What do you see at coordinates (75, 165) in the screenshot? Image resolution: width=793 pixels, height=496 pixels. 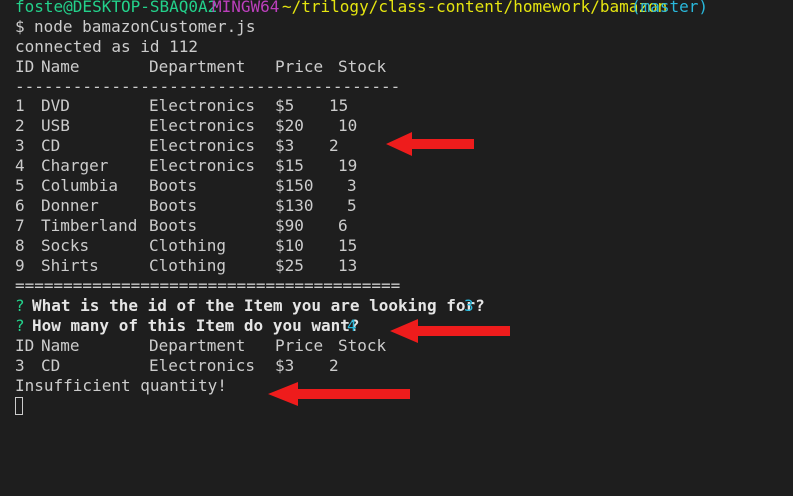 I see `row-name: Charger` at bounding box center [75, 165].